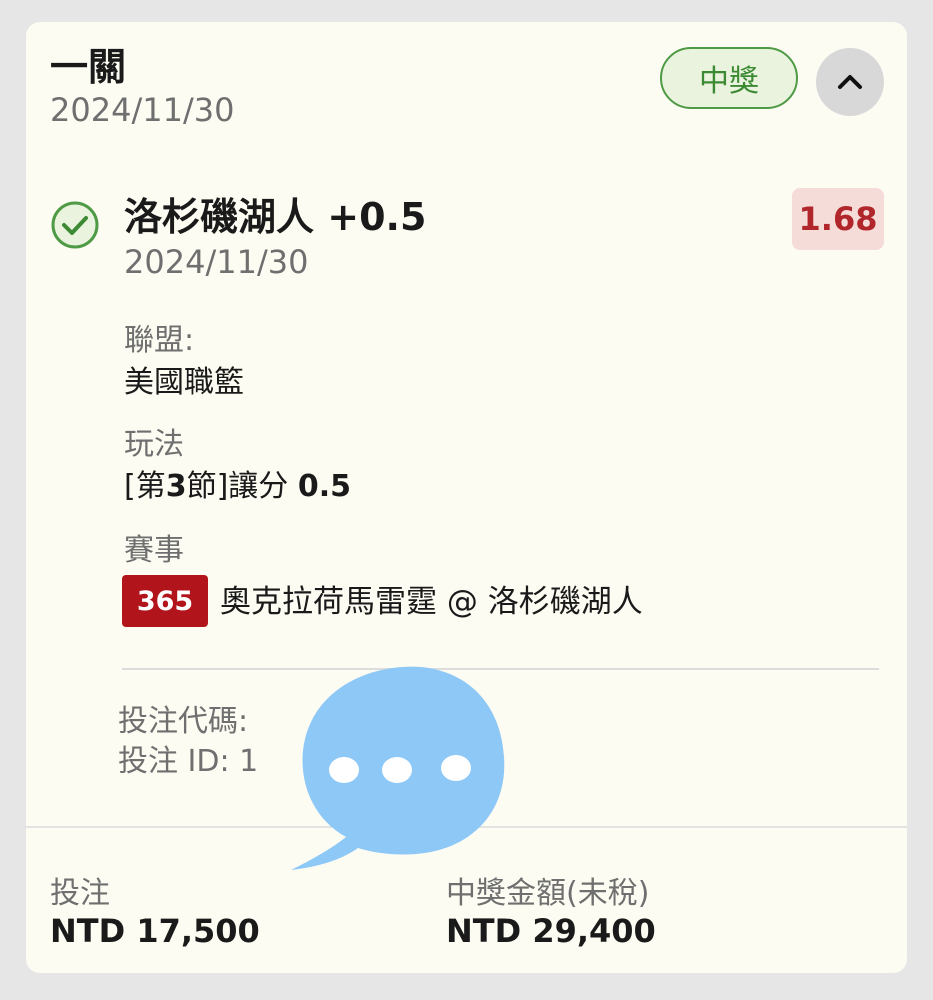 This screenshot has height=1000, width=933. I want to click on play-value: [第3節]讓分 0.5, so click(237, 487).